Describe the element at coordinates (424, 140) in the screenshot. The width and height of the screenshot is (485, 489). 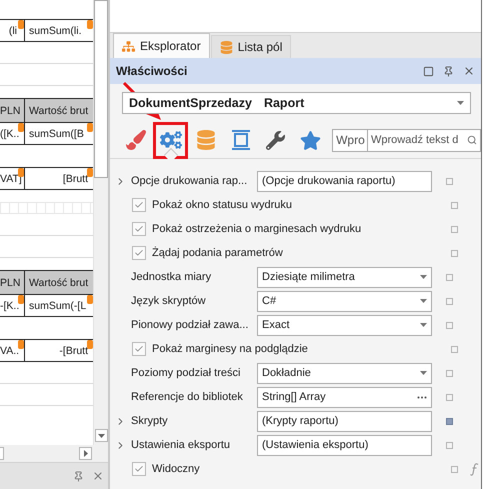
I see `search-field: Wprowadź tekst d` at that location.